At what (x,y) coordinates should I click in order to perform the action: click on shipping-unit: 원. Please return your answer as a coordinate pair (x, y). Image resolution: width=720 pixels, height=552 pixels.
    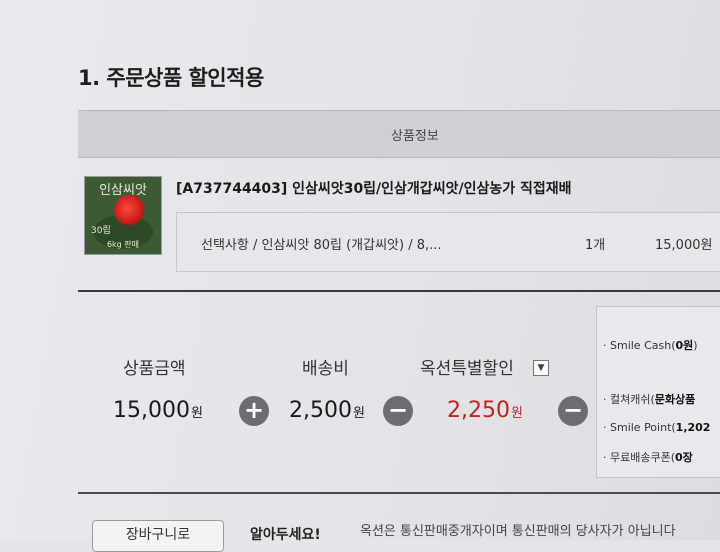
    Looking at the image, I should click on (358, 413).